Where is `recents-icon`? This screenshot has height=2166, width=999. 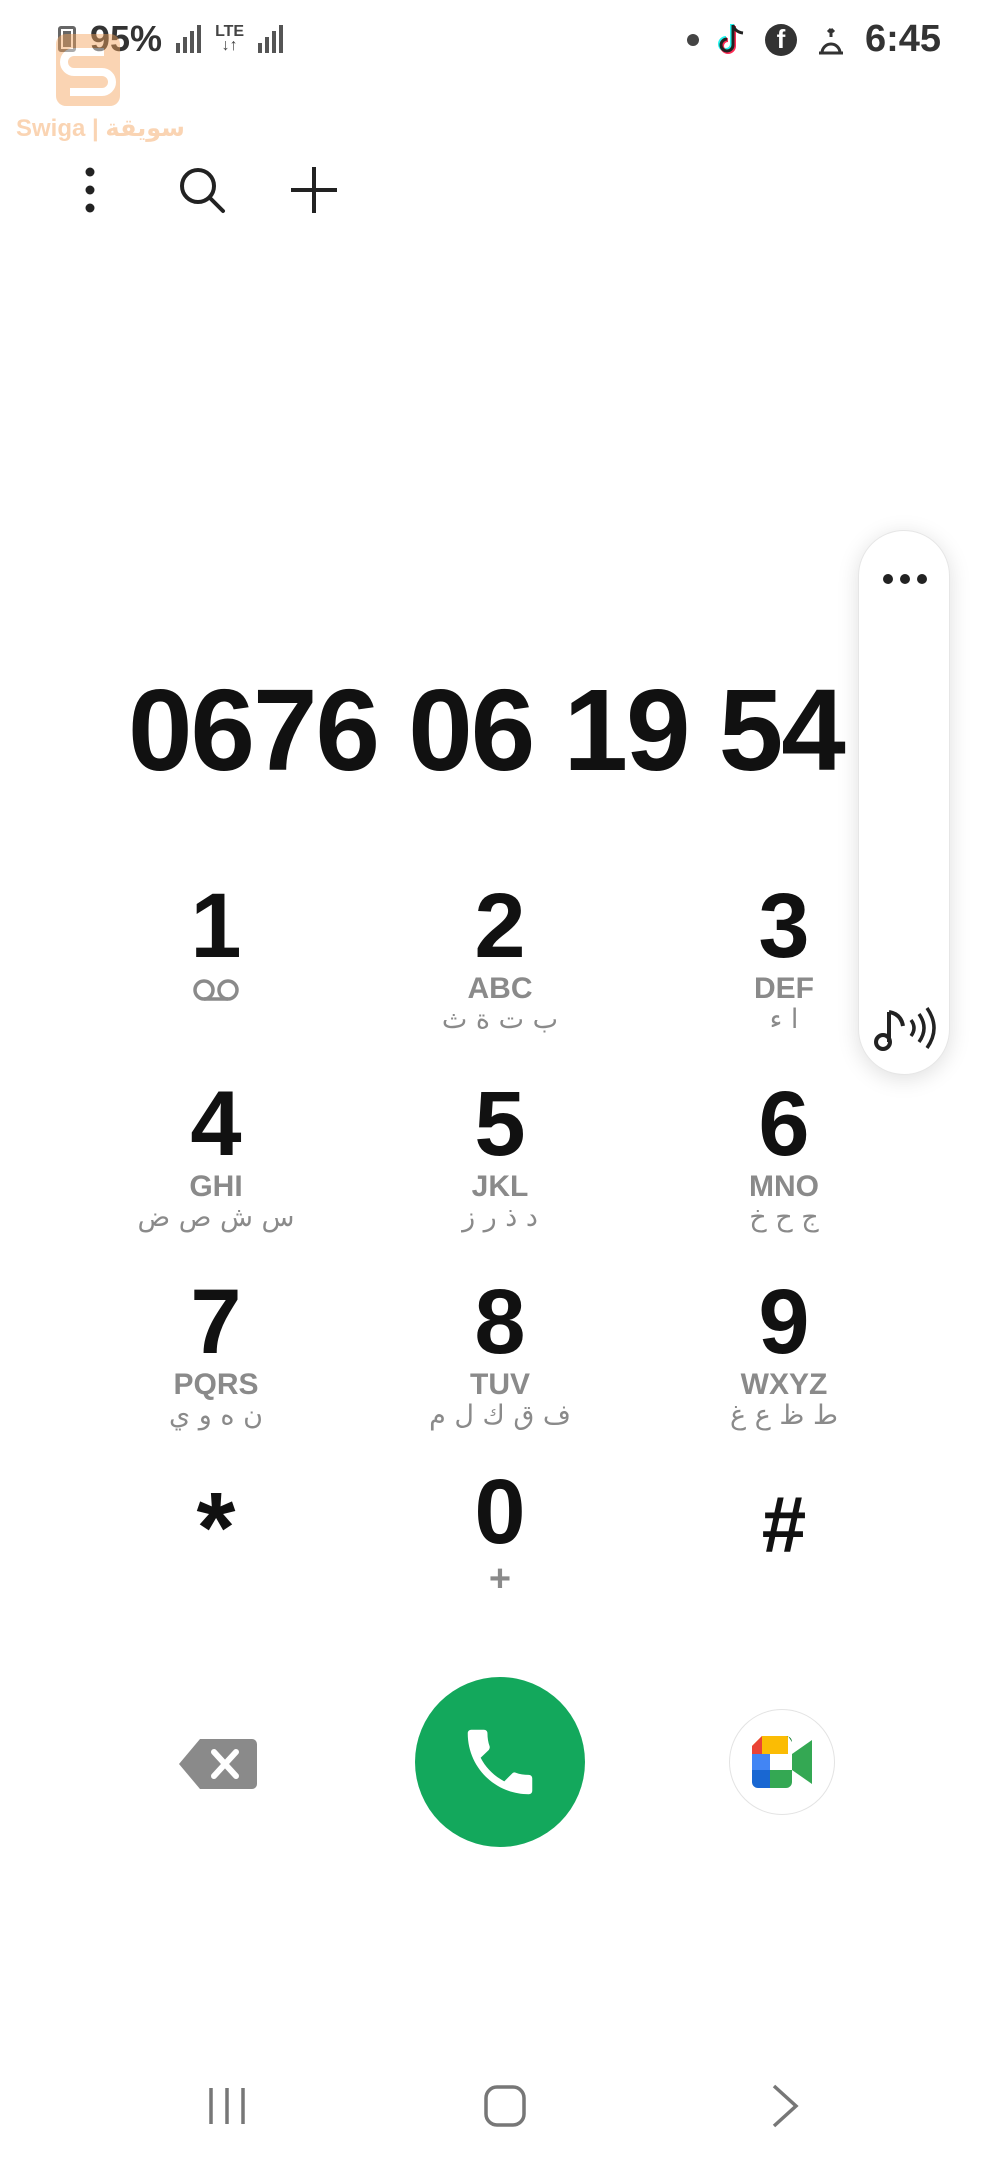
recents-icon is located at coordinates (227, 2106).